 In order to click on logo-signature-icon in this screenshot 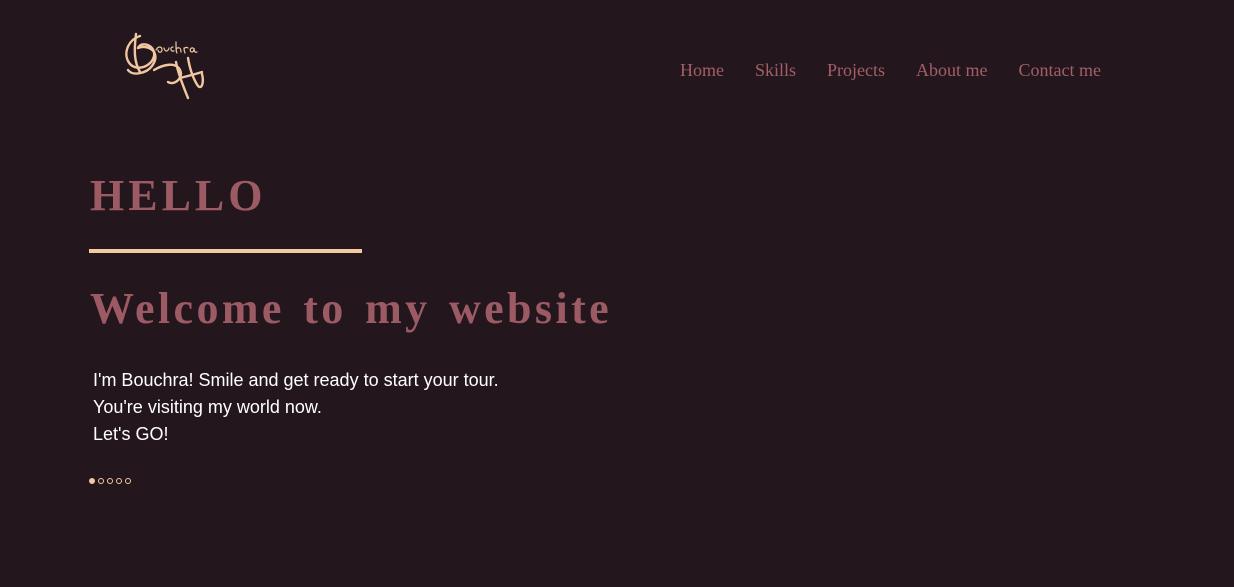, I will do `click(164, 66)`.